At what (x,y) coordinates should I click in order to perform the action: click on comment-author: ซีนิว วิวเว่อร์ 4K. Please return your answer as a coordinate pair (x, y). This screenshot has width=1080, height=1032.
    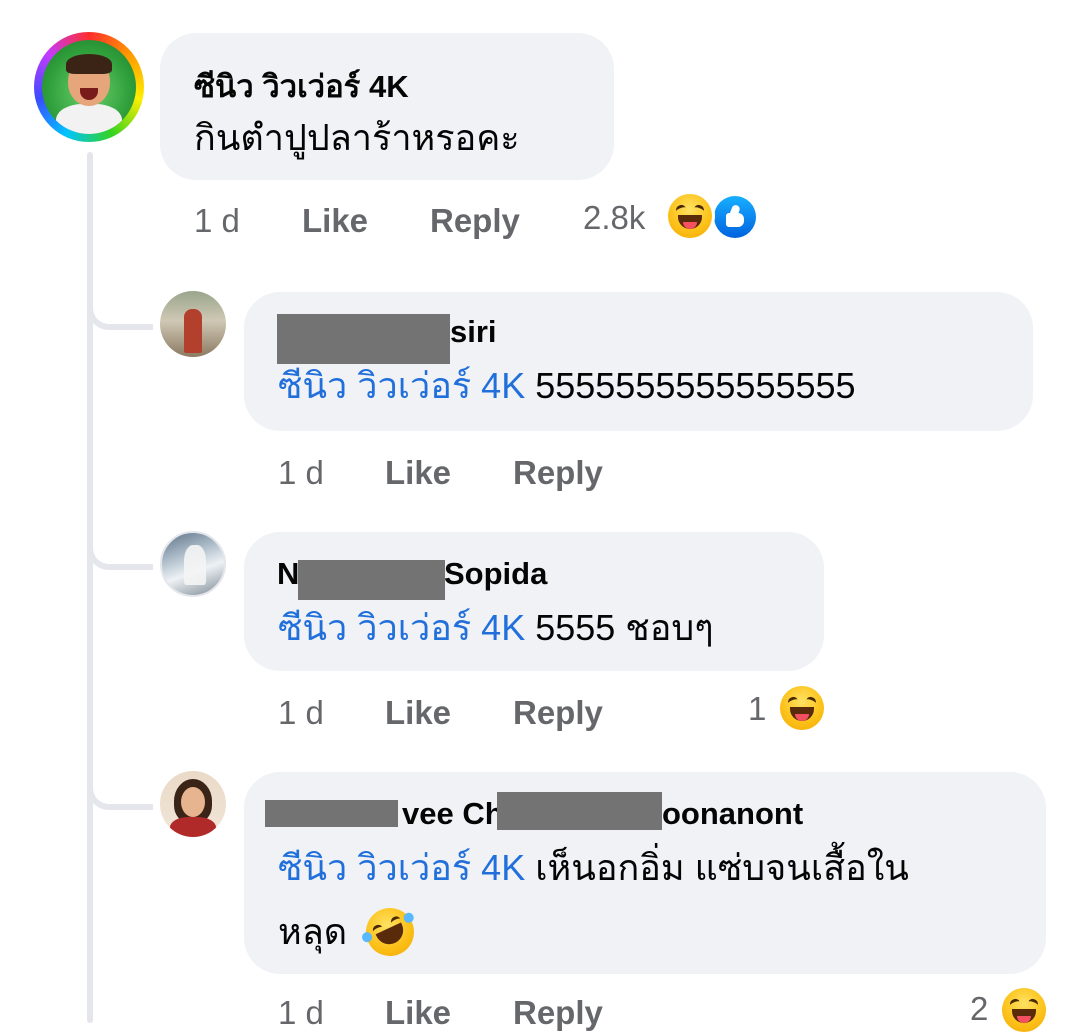
    Looking at the image, I should click on (301, 86).